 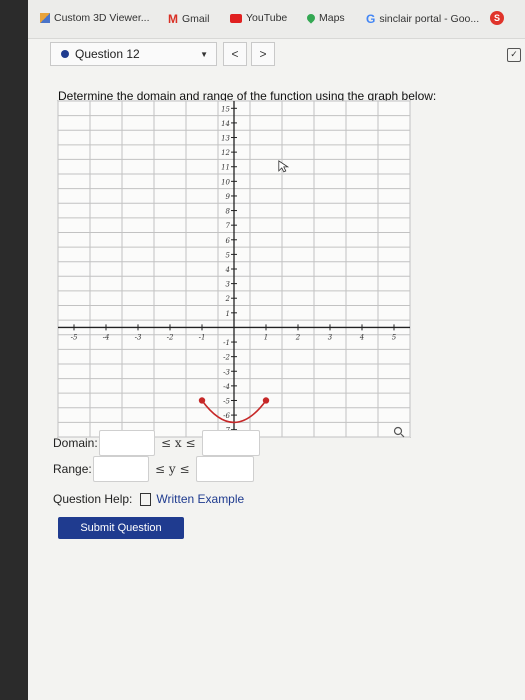 I want to click on y-tick-label: 12, so click(x=225, y=153).